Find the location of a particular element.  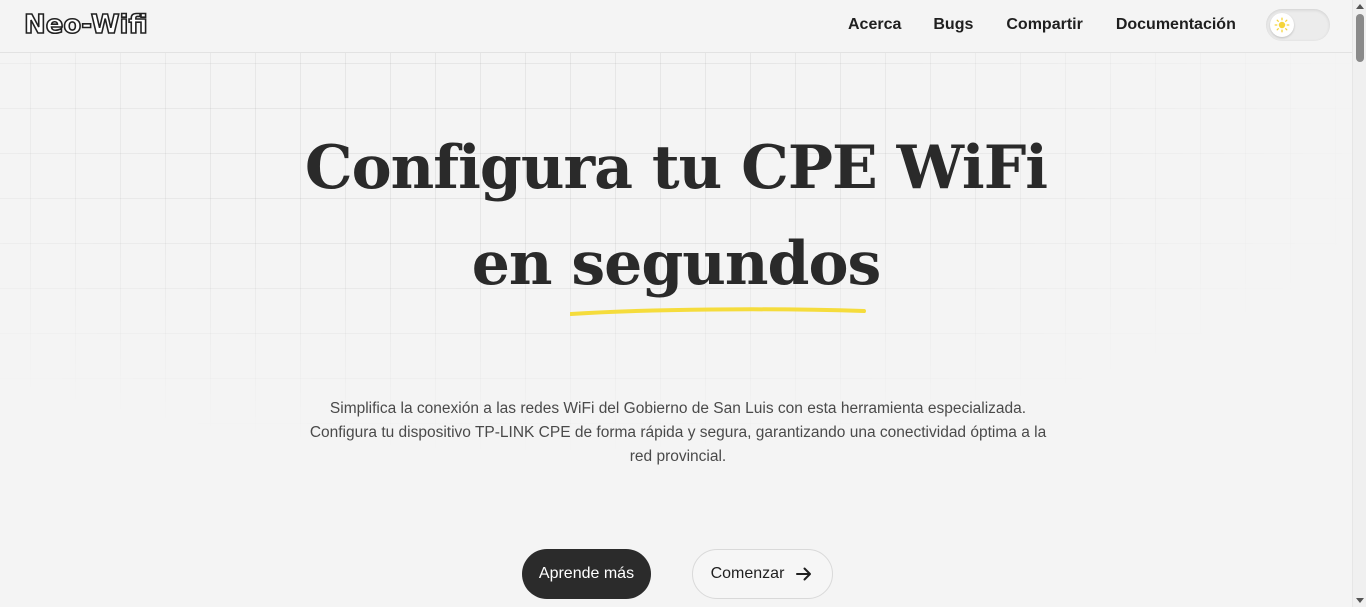

highlight-underline is located at coordinates (718, 311).